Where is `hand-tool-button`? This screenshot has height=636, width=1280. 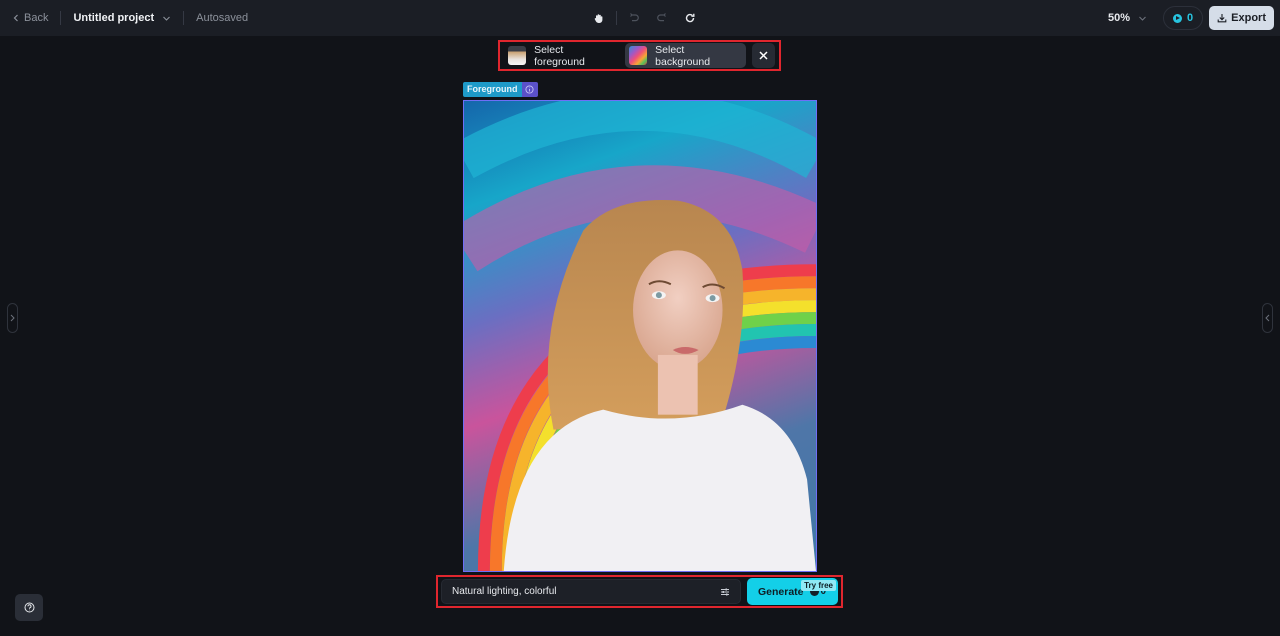
hand-tool-button is located at coordinates (599, 18).